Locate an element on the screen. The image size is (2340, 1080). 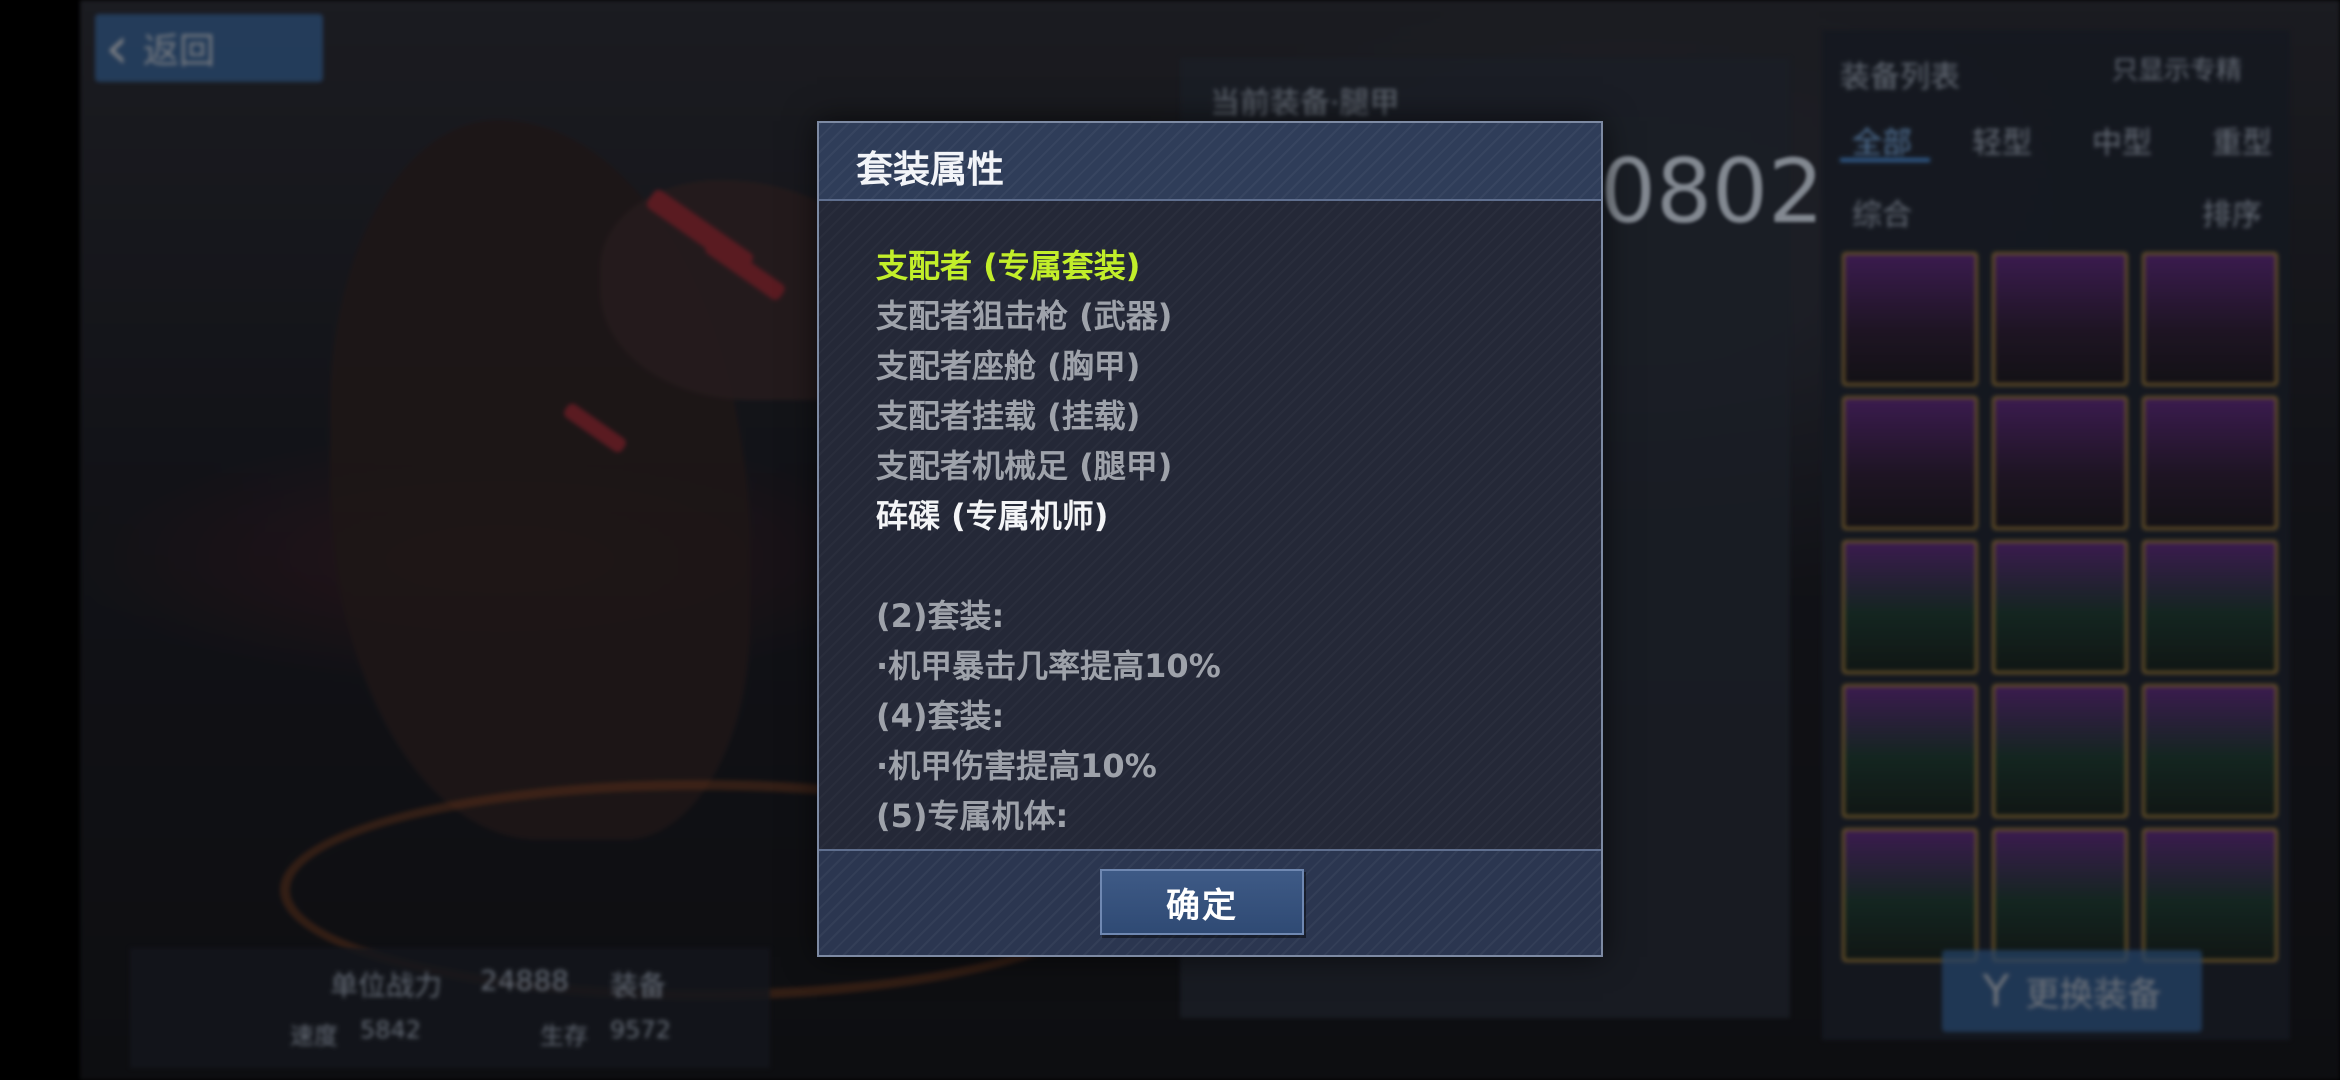
set-bonus-2-effect: ·机甲暴击几率提高10% is located at coordinates (1048, 666).